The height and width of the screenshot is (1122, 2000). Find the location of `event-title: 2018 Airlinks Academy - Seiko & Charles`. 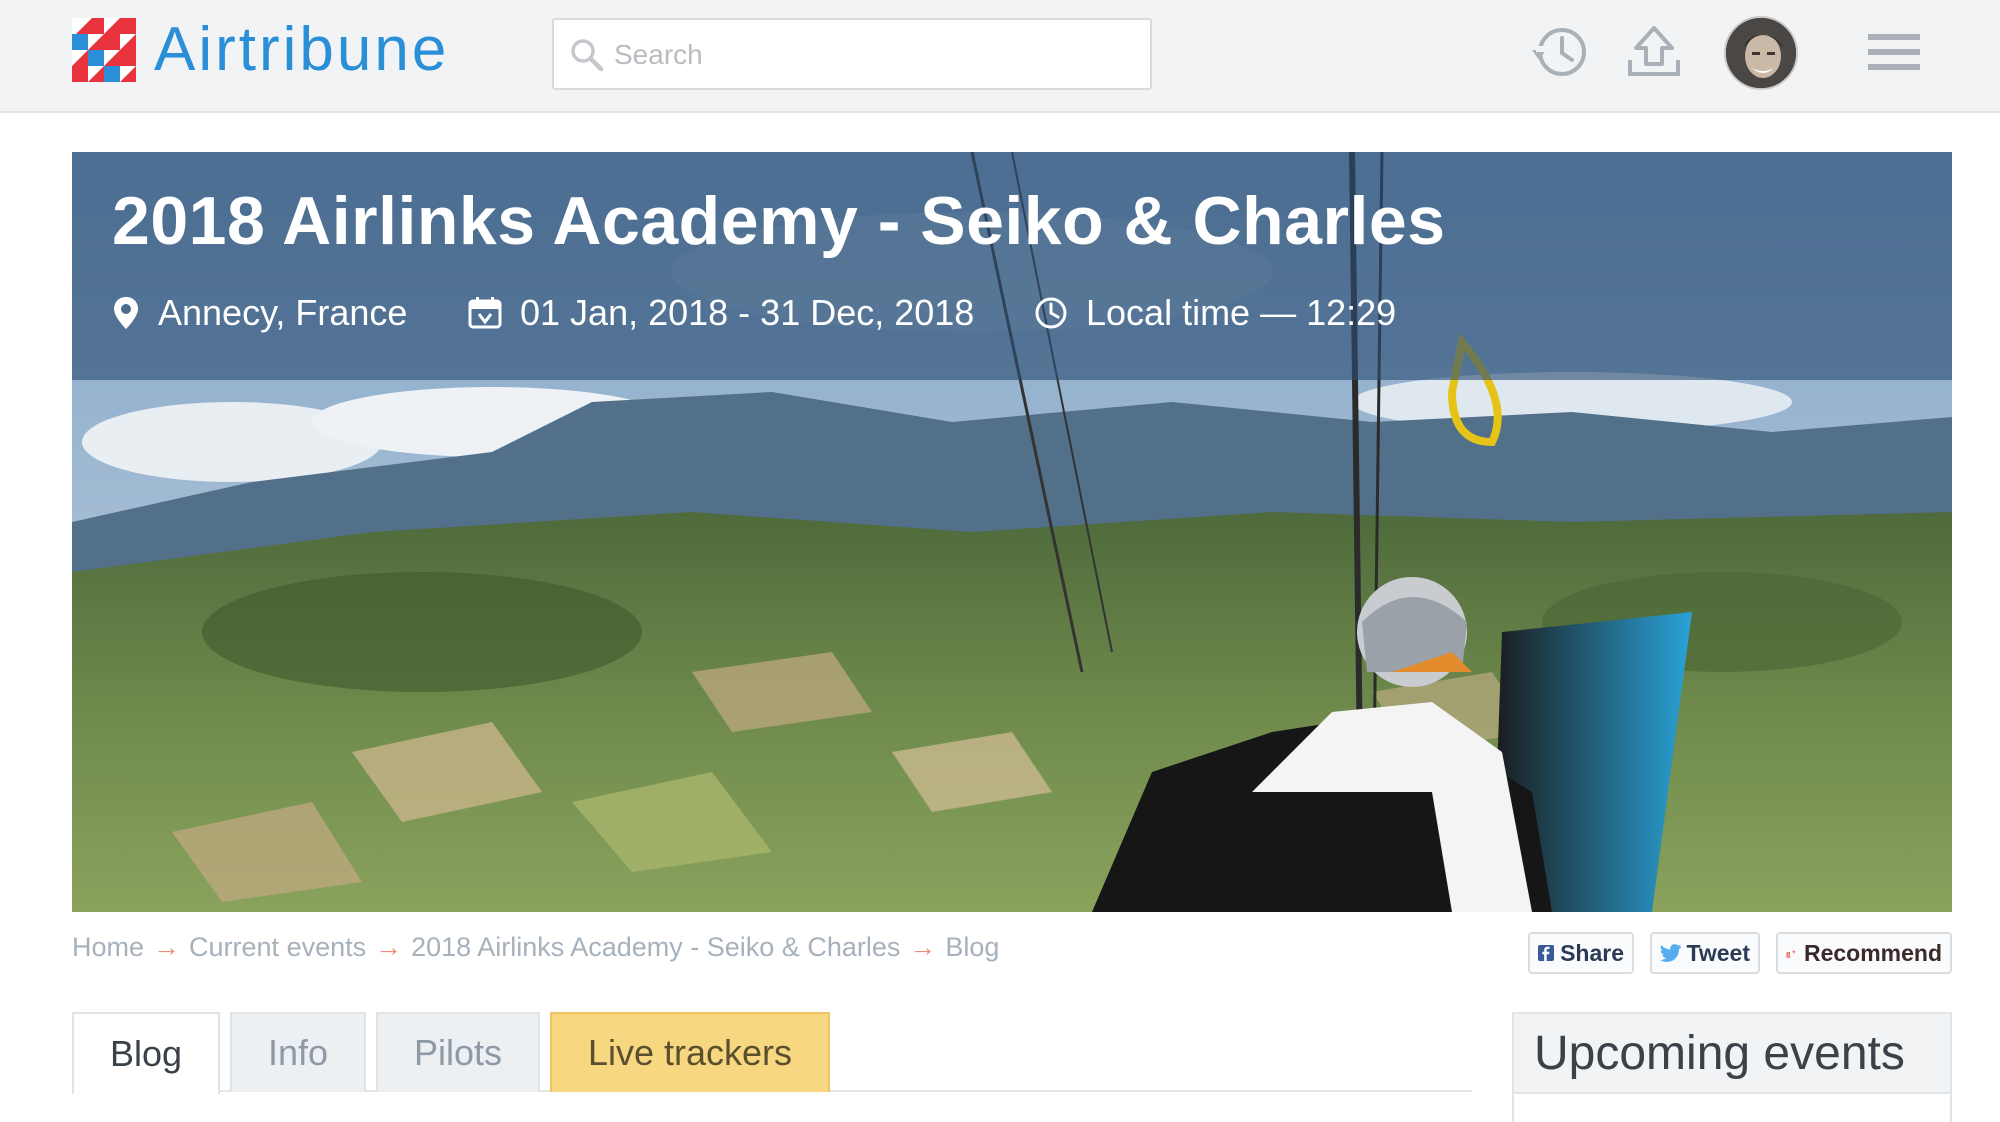

event-title: 2018 Airlinks Academy - Seiko & Charles is located at coordinates (779, 221).